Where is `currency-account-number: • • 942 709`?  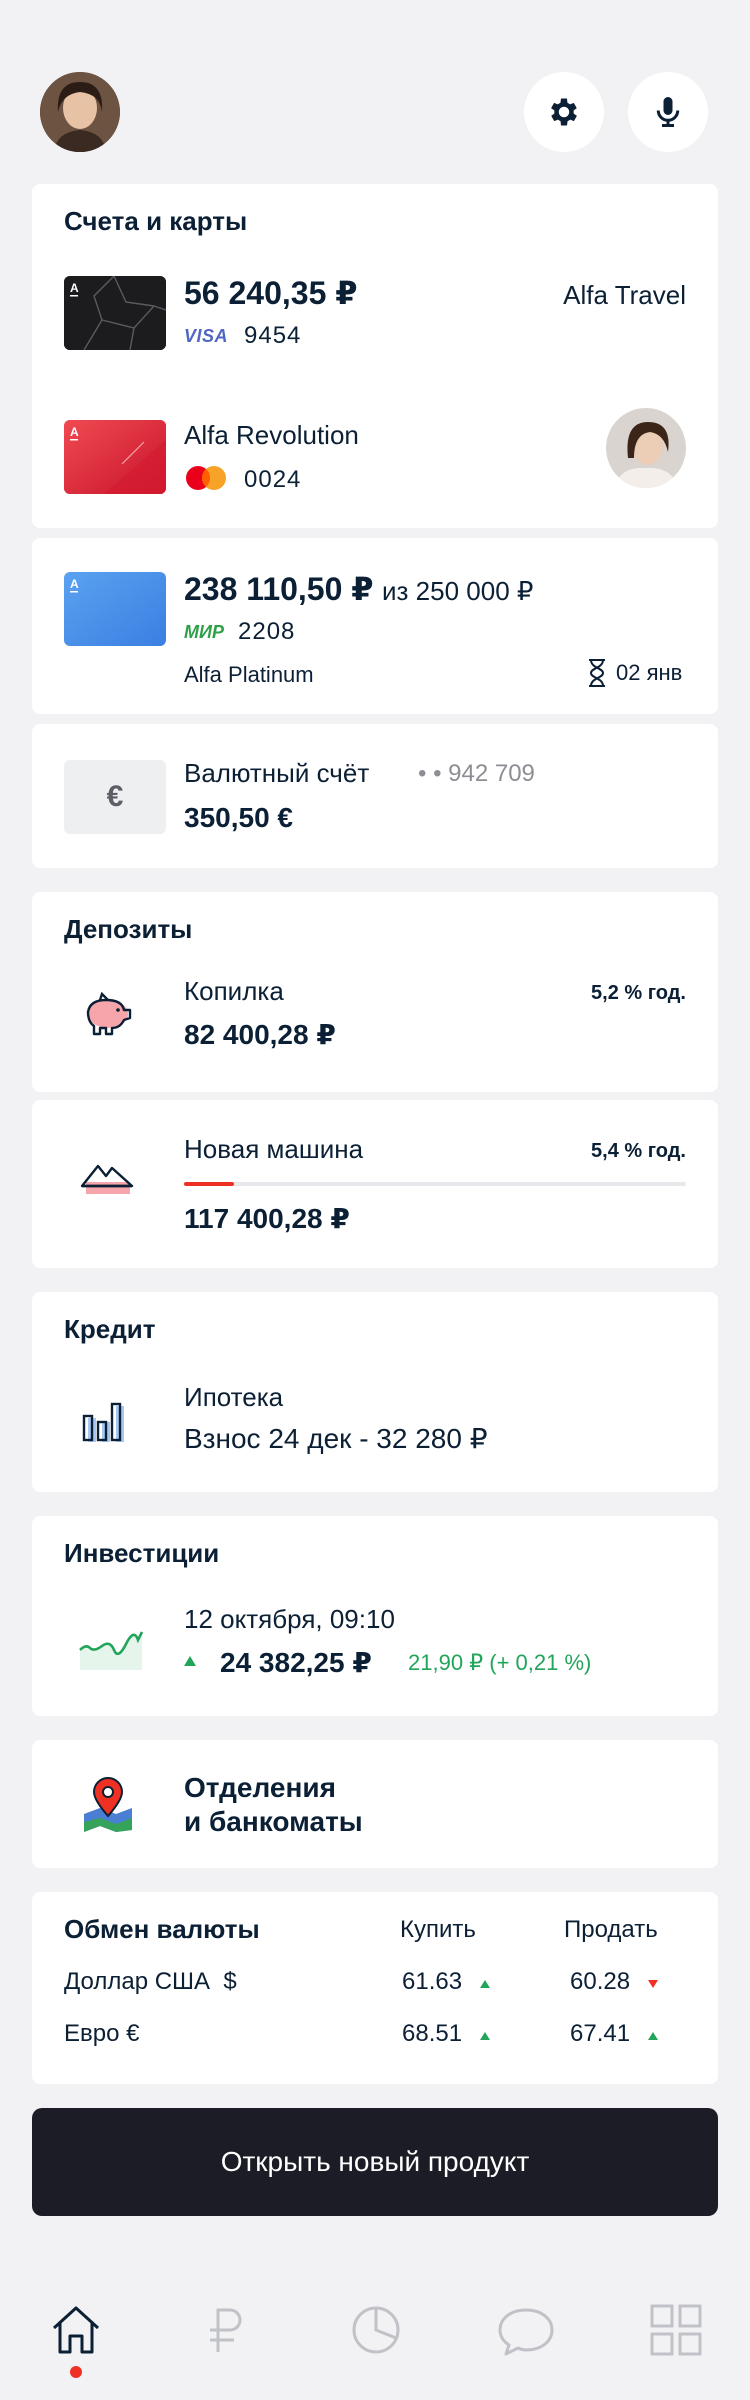 currency-account-number: • • 942 709 is located at coordinates (476, 773).